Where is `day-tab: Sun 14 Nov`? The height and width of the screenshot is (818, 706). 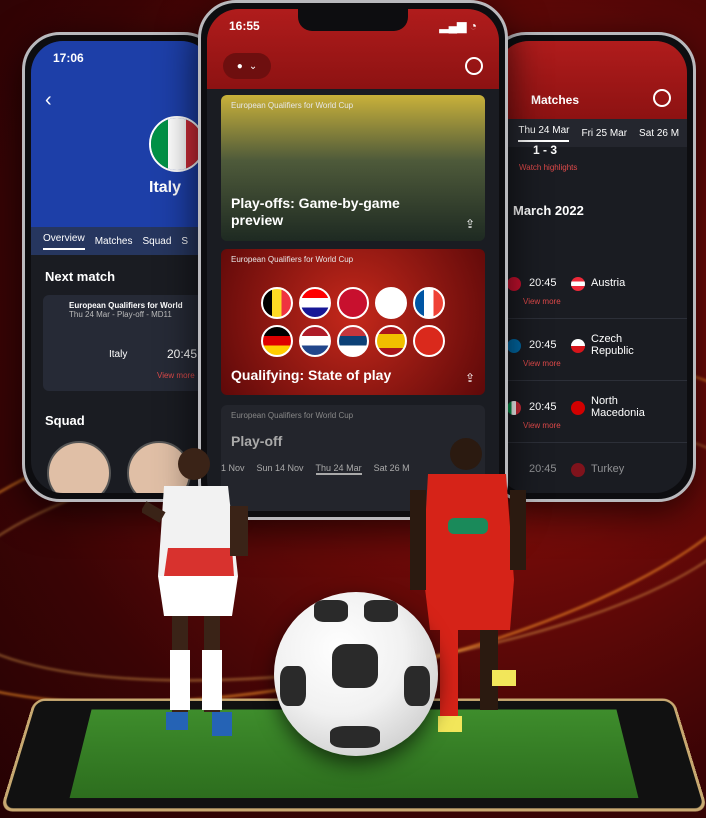 day-tab: Sun 14 Nov is located at coordinates (280, 469).